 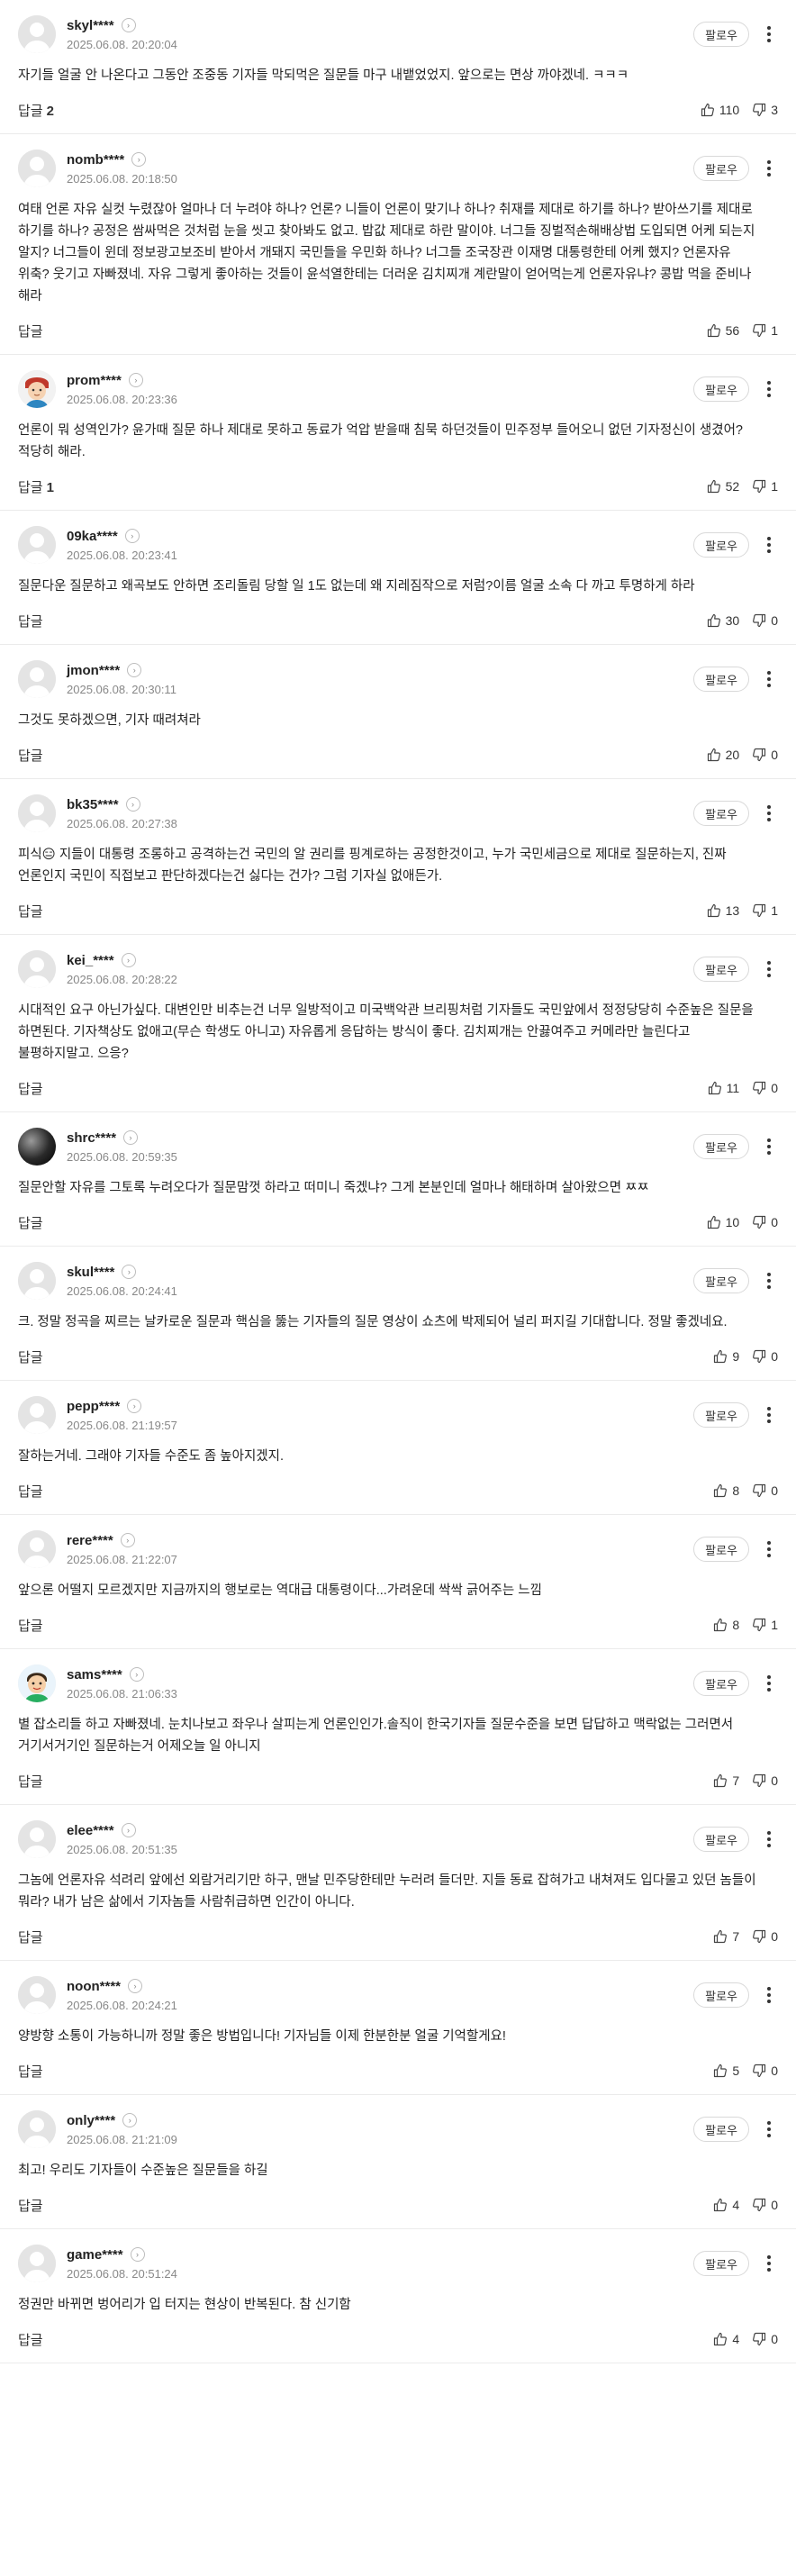 I want to click on author-nickname: game****, so click(x=95, y=2255).